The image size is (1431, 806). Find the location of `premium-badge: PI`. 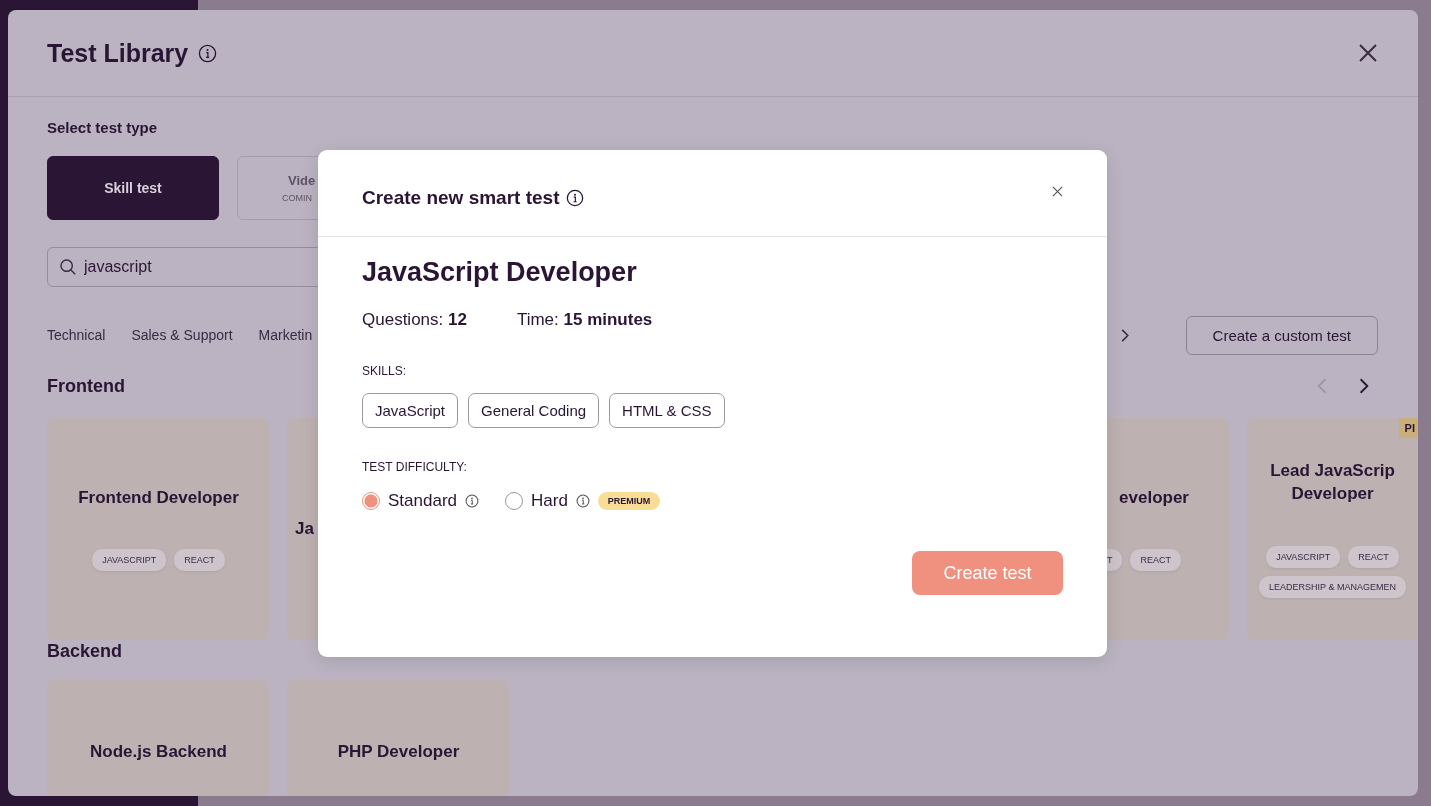

premium-badge: PI is located at coordinates (1408, 428).